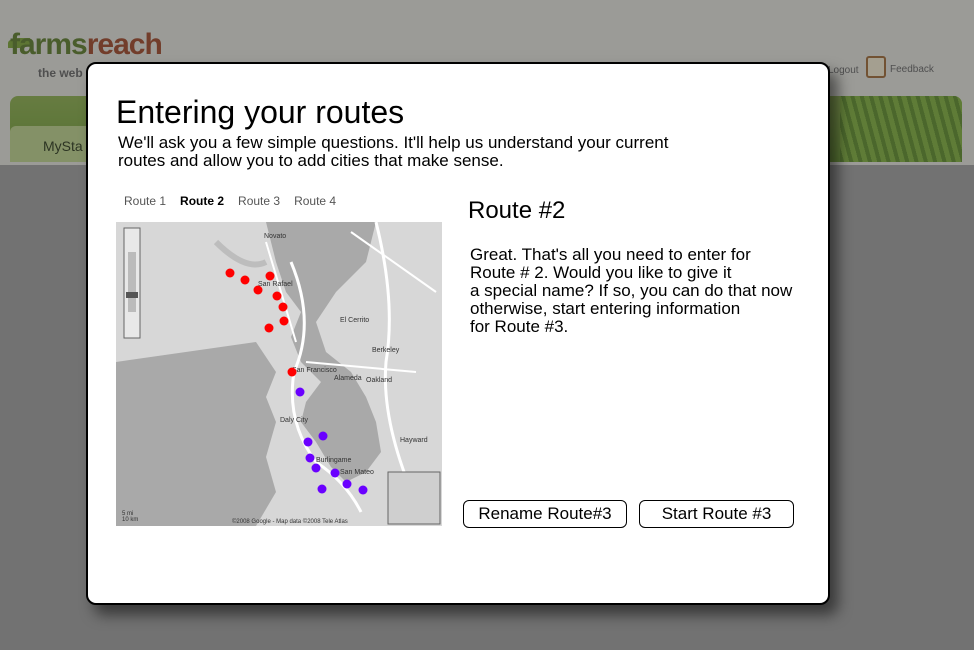 The image size is (974, 650). I want to click on tab-route-1: Route 1, so click(145, 201).